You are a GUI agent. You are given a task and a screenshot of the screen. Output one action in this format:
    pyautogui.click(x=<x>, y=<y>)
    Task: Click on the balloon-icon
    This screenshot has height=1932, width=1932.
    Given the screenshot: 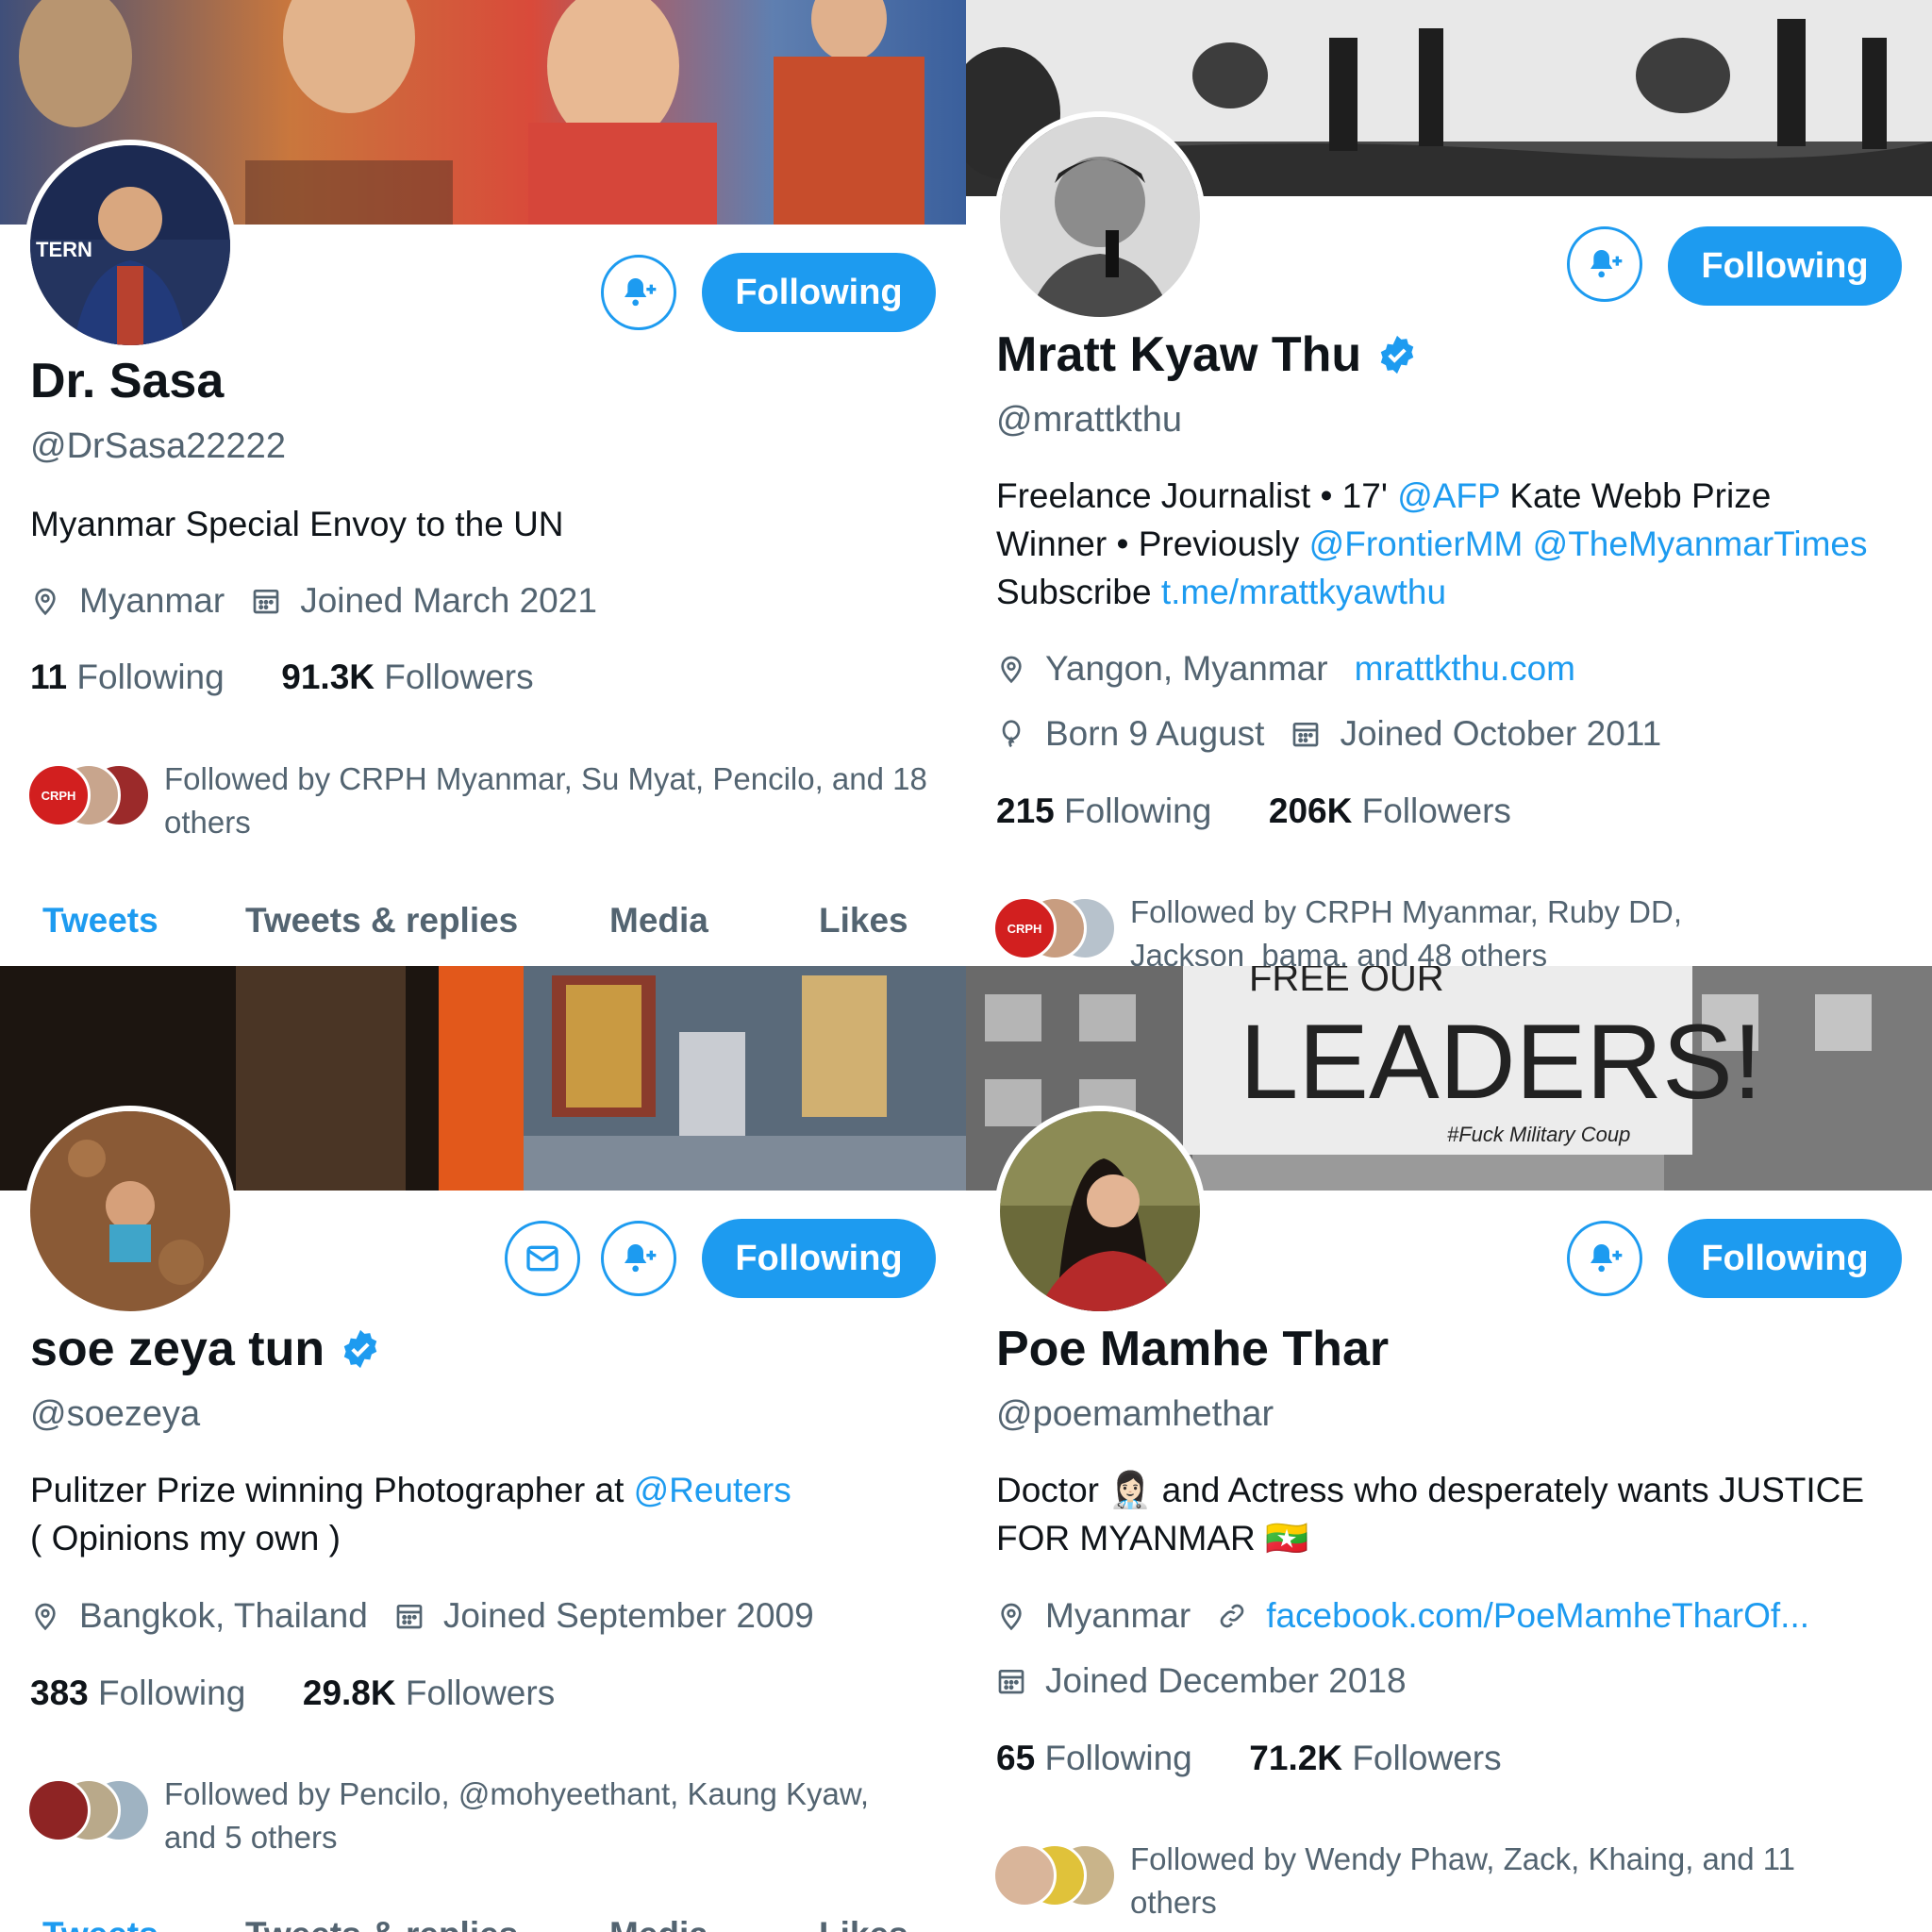 What is the action you would take?
    pyautogui.click(x=1011, y=734)
    